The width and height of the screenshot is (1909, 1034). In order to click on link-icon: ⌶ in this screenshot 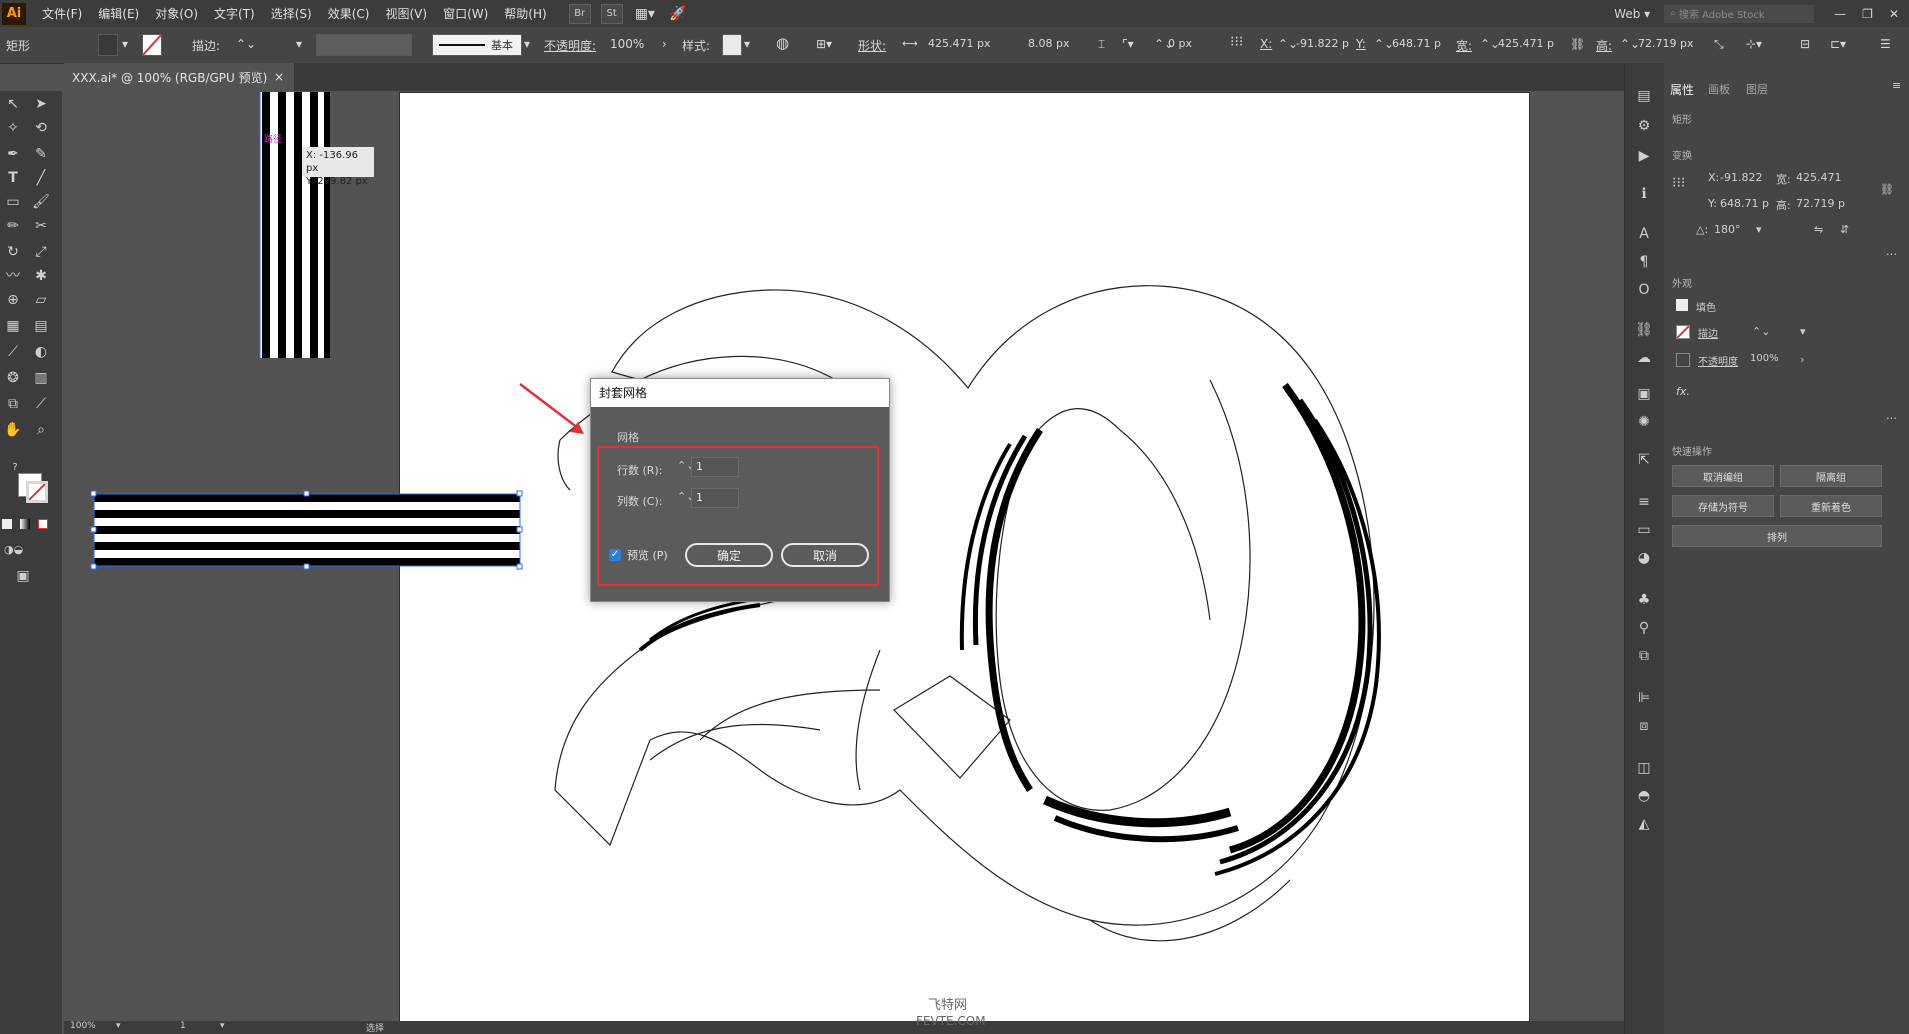, I will do `click(1101, 44)`.